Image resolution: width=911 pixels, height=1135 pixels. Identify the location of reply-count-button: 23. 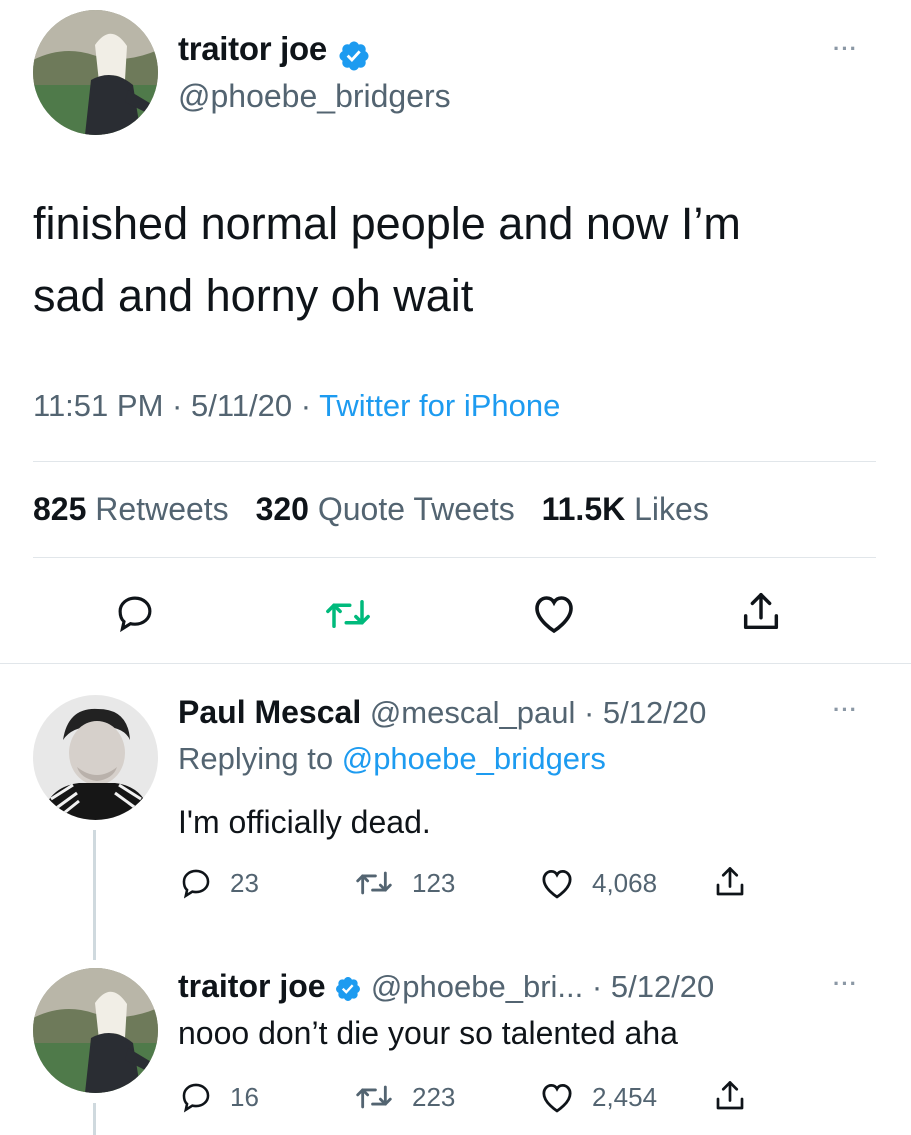
(218, 883).